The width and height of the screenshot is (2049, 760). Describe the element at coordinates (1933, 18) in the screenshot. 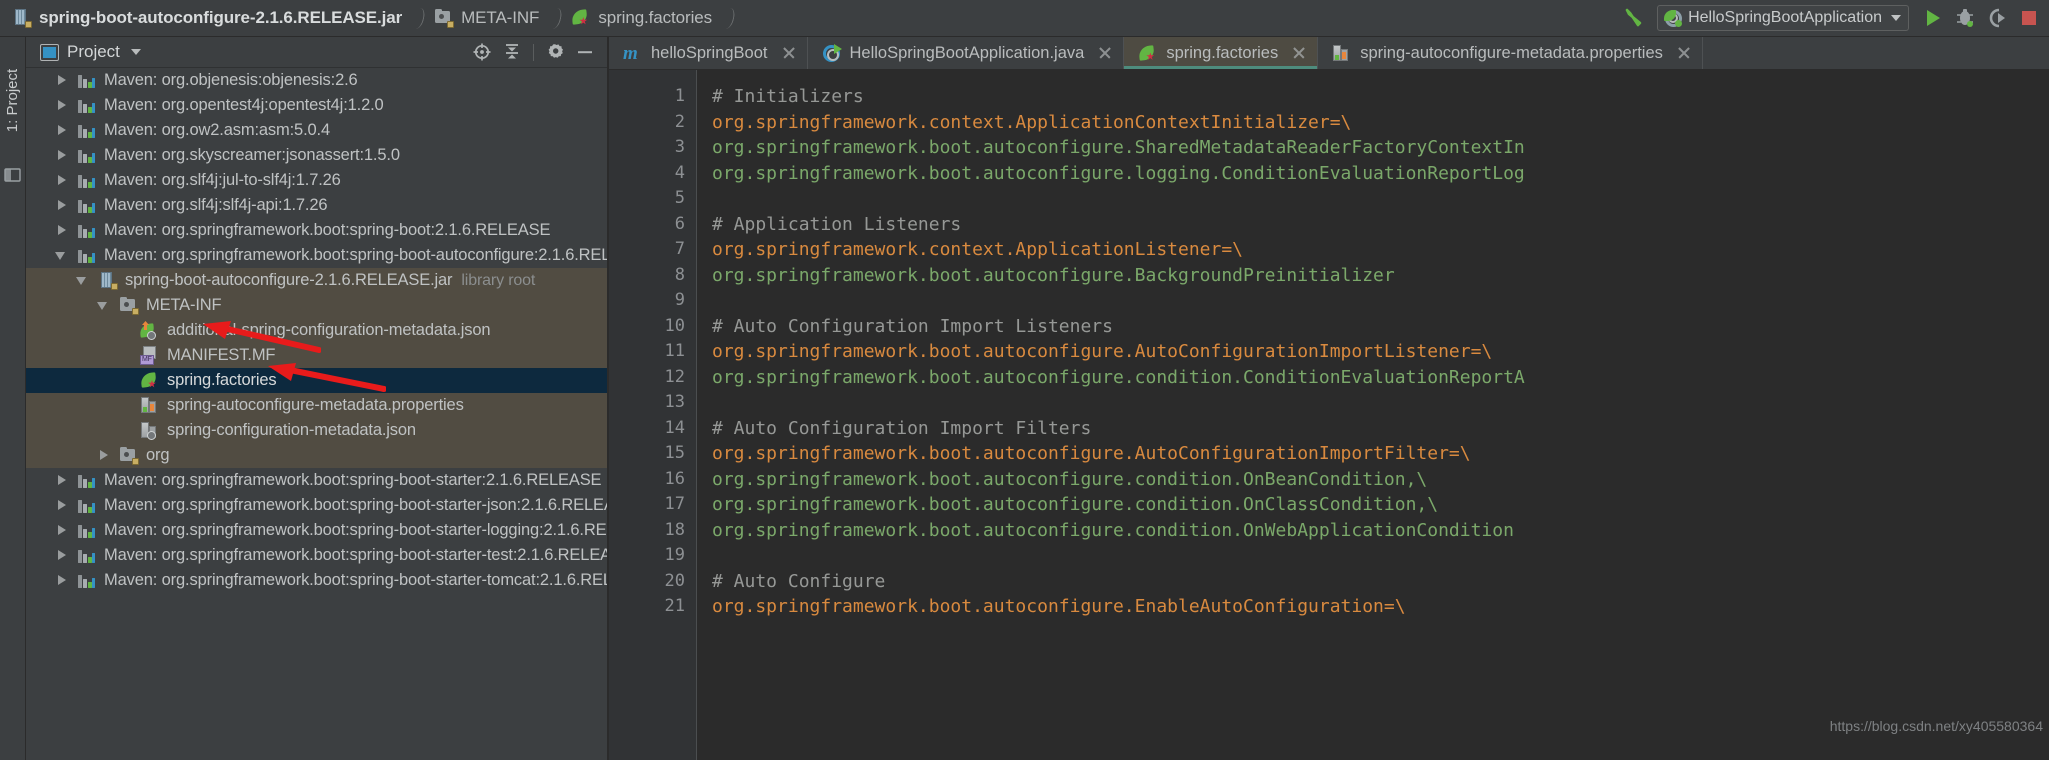

I see `run-icon` at that location.